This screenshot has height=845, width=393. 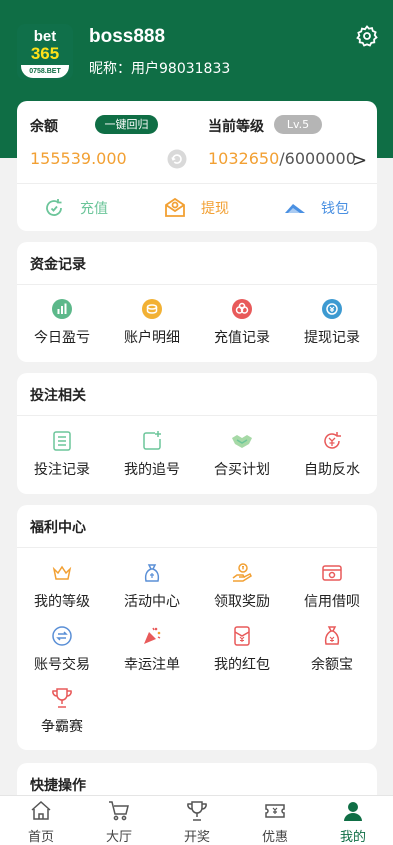 What do you see at coordinates (242, 665) in the screenshot?
I see `grid-item-label: 我的红包` at bounding box center [242, 665].